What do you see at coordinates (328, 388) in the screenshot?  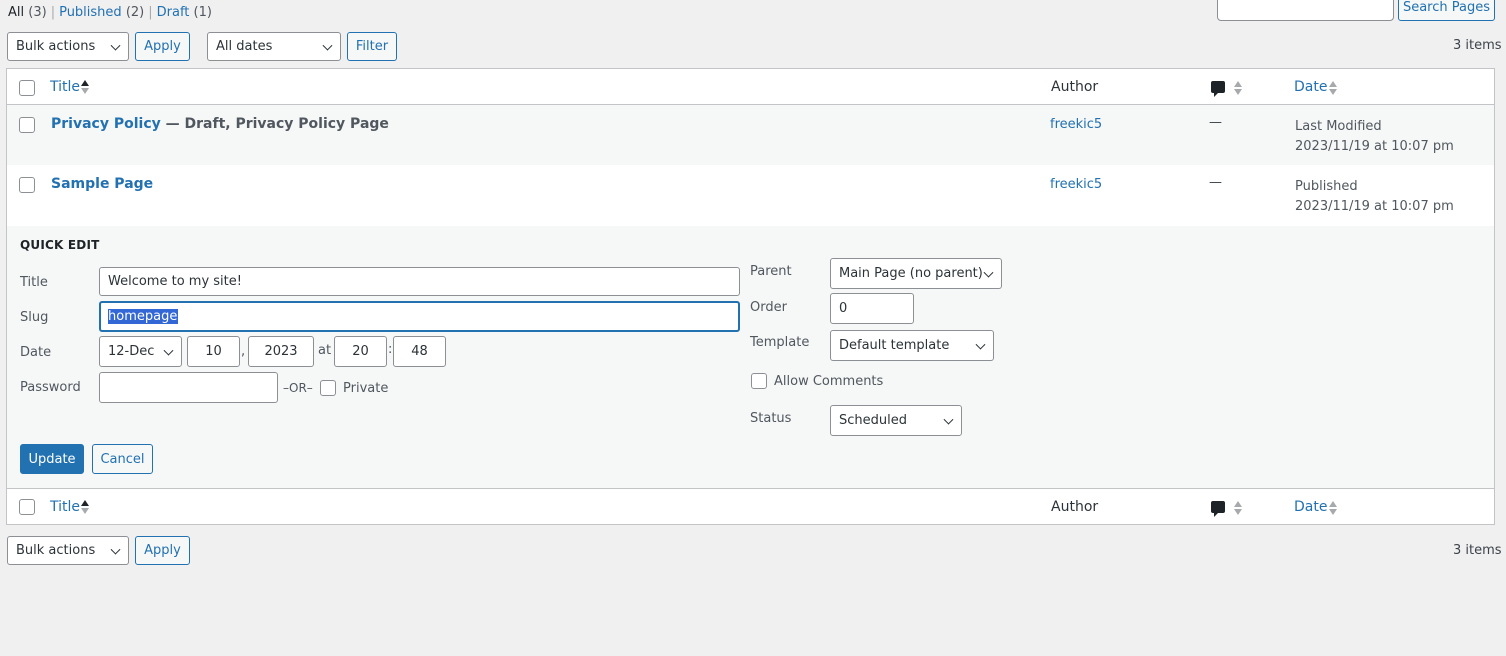 I see `private-checkbox` at bounding box center [328, 388].